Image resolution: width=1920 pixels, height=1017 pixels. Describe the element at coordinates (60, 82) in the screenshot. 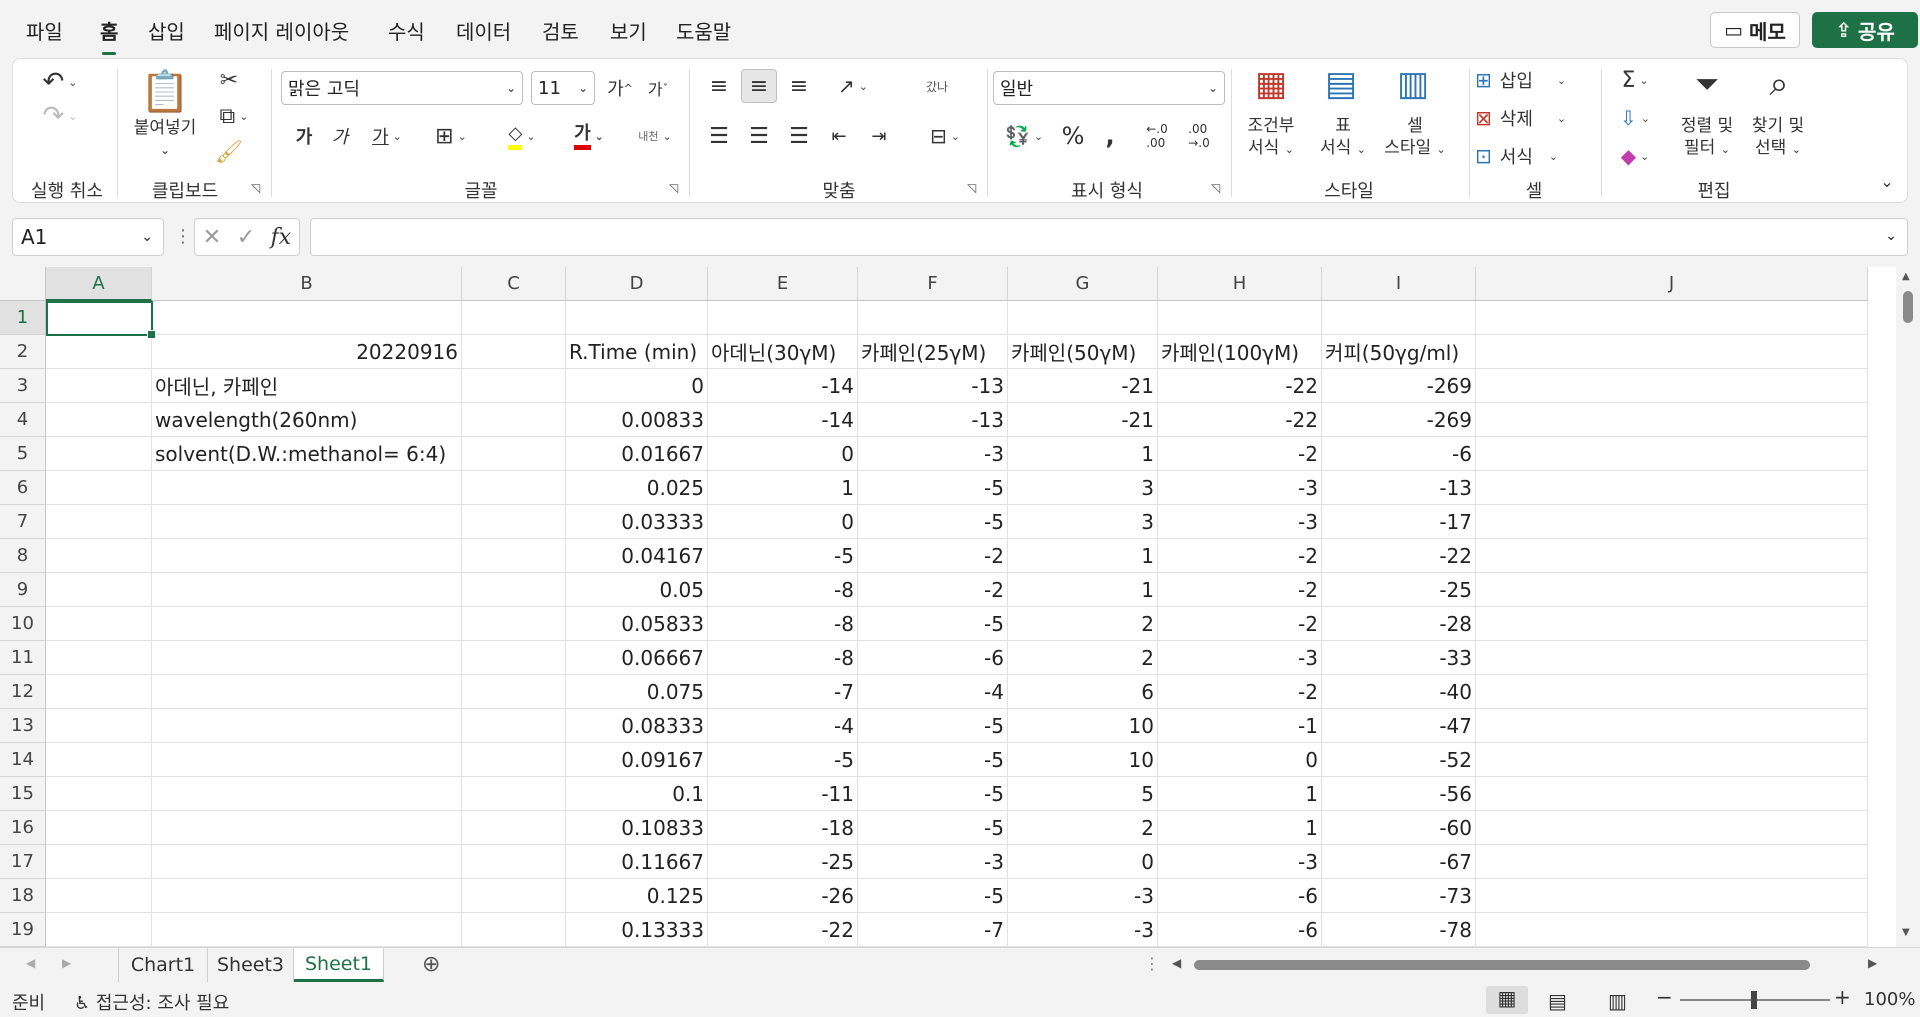

I see `undo-button: ↶ ⌄` at that location.